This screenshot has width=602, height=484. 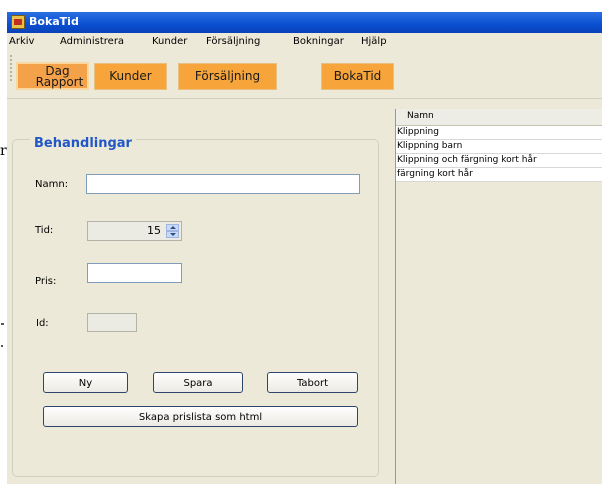 I want to click on app-icon, so click(x=18, y=22).